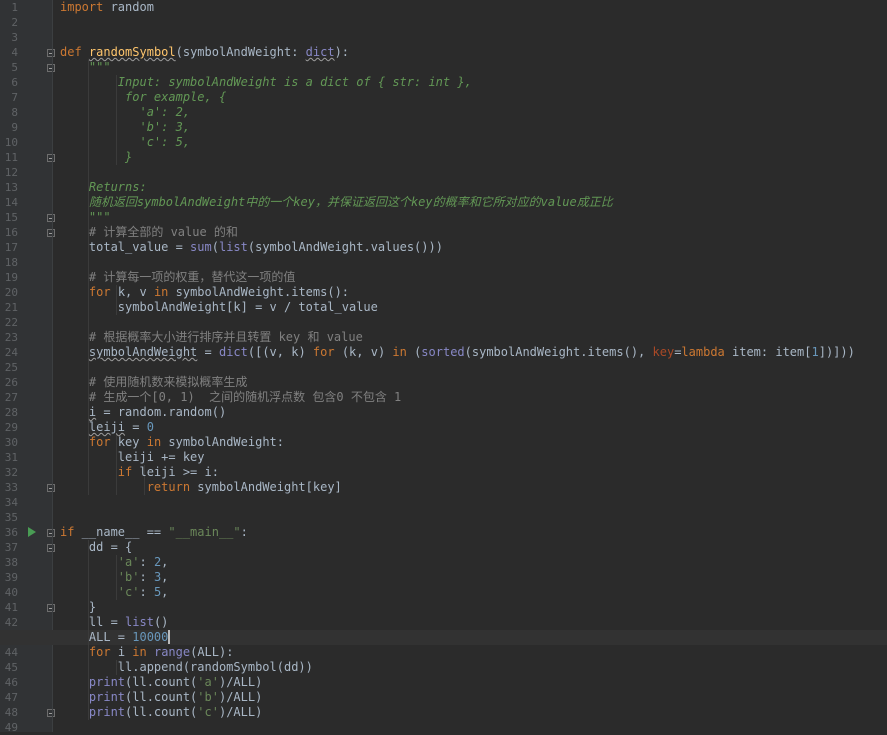 The height and width of the screenshot is (735, 887). What do you see at coordinates (9, 187) in the screenshot?
I see `line-number: 13` at bounding box center [9, 187].